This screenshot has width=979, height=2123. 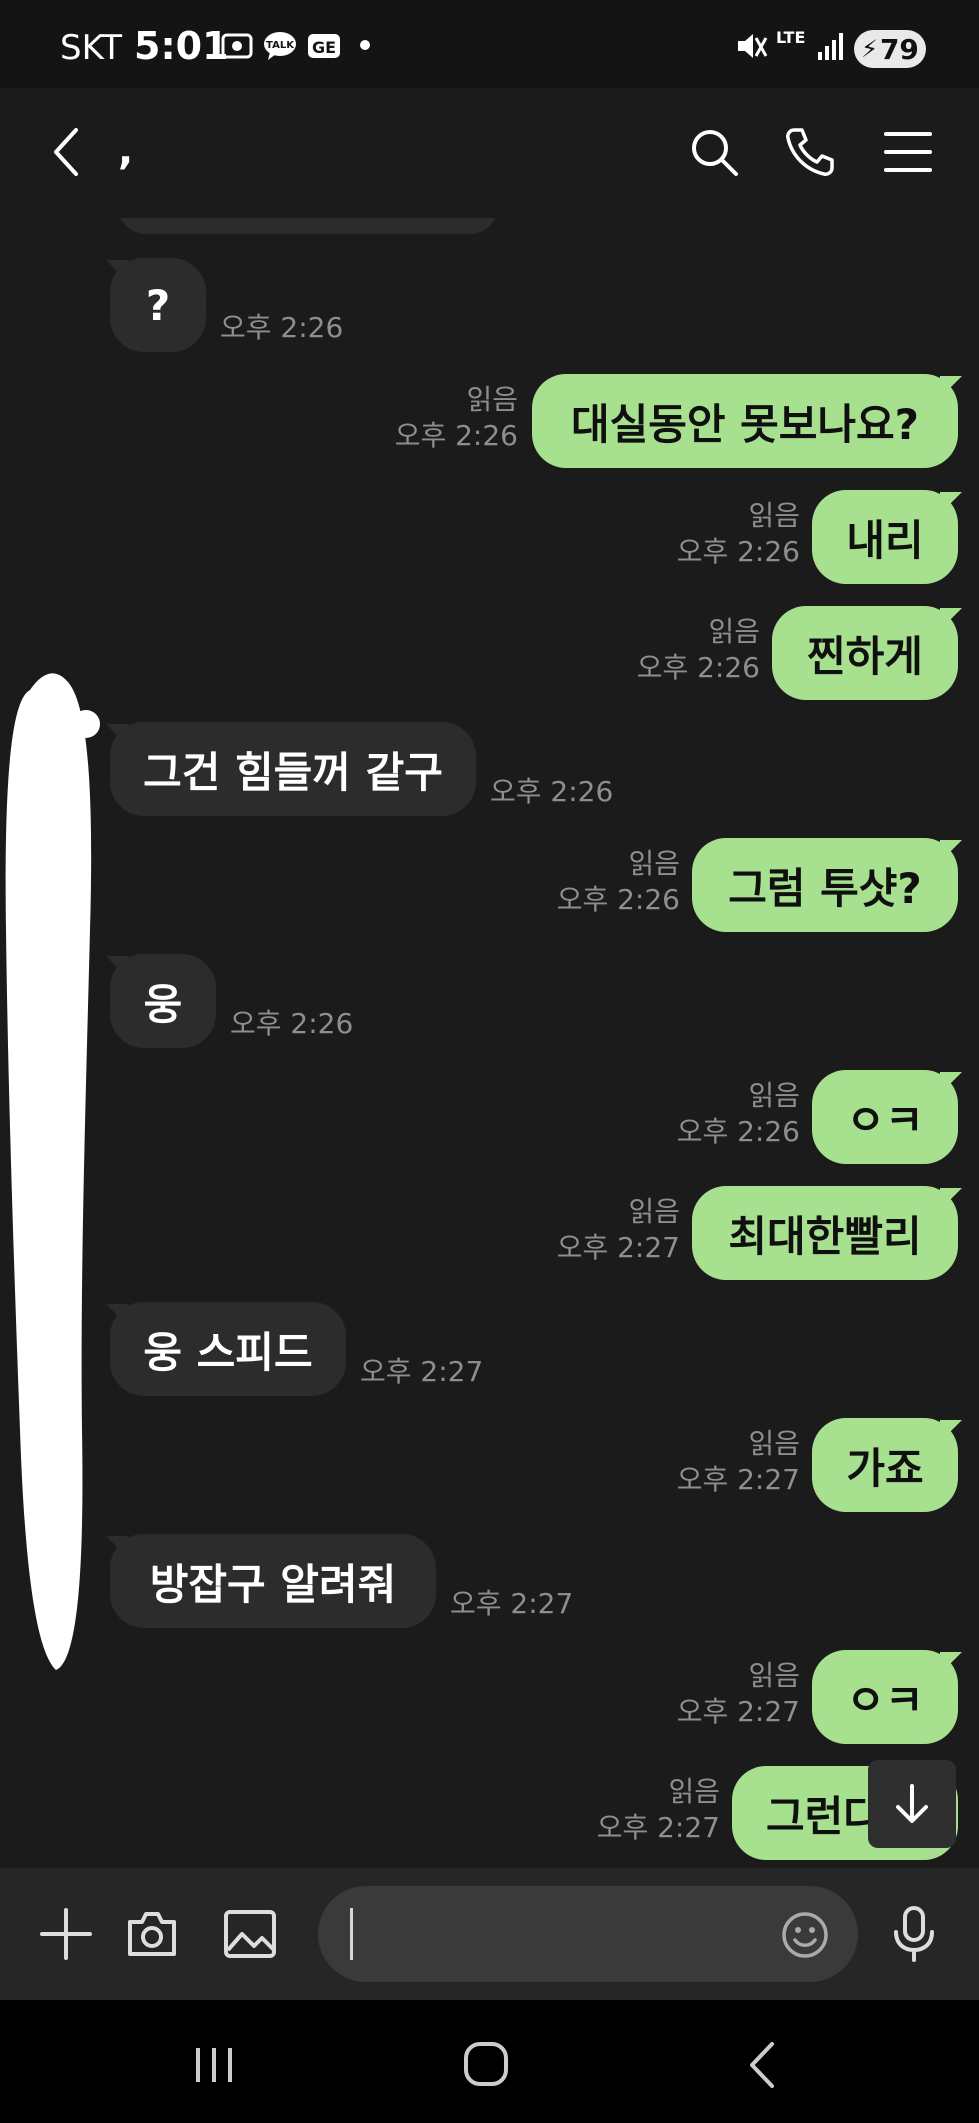 What do you see at coordinates (791, 37) in the screenshot?
I see `network-label: LTE` at bounding box center [791, 37].